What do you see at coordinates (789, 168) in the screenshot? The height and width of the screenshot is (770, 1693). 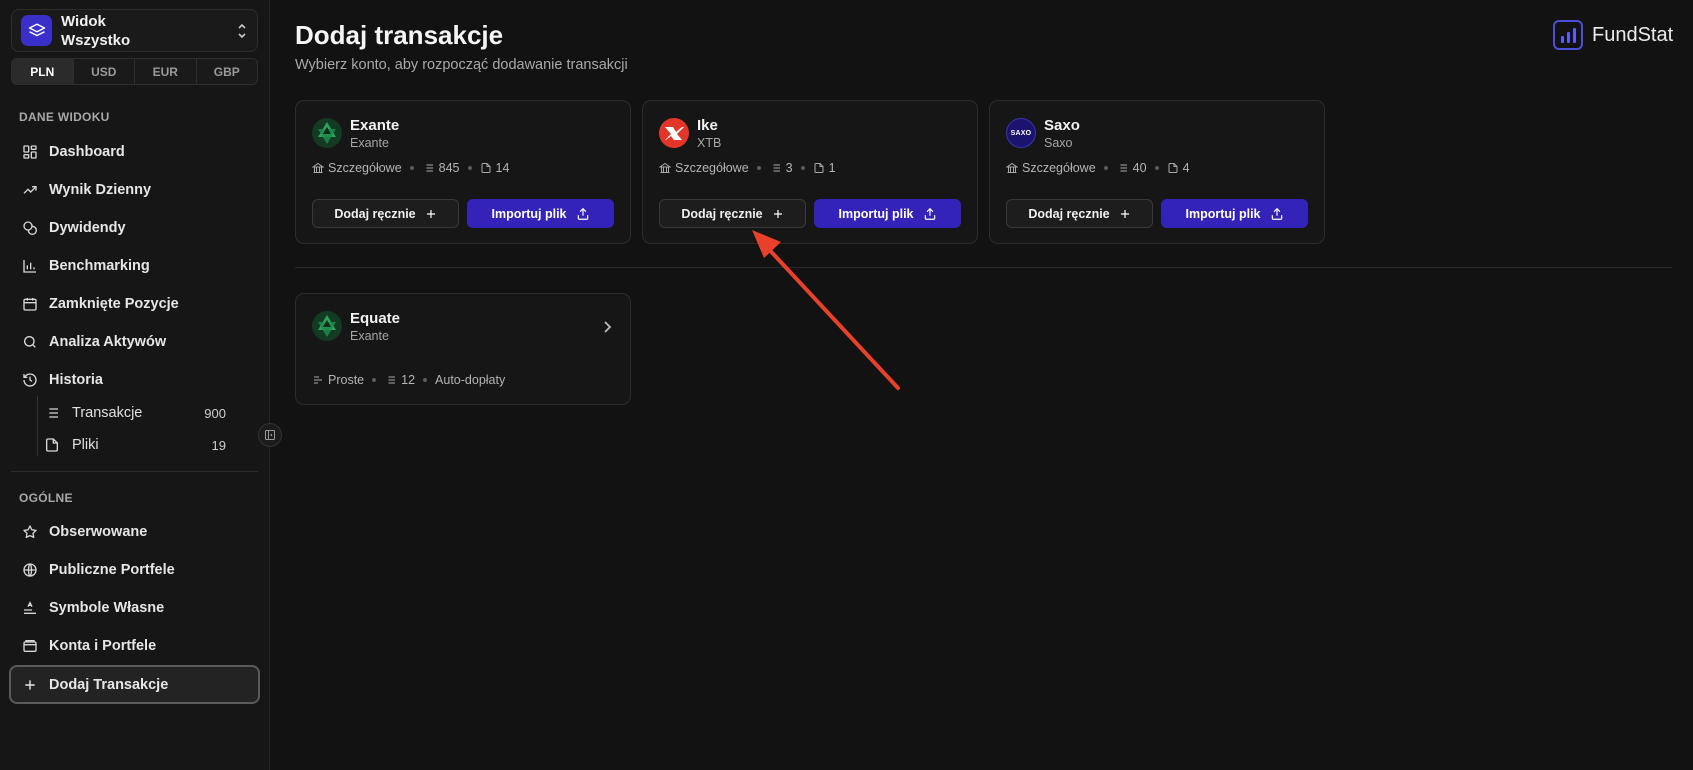 I see `transaction-count: 3` at bounding box center [789, 168].